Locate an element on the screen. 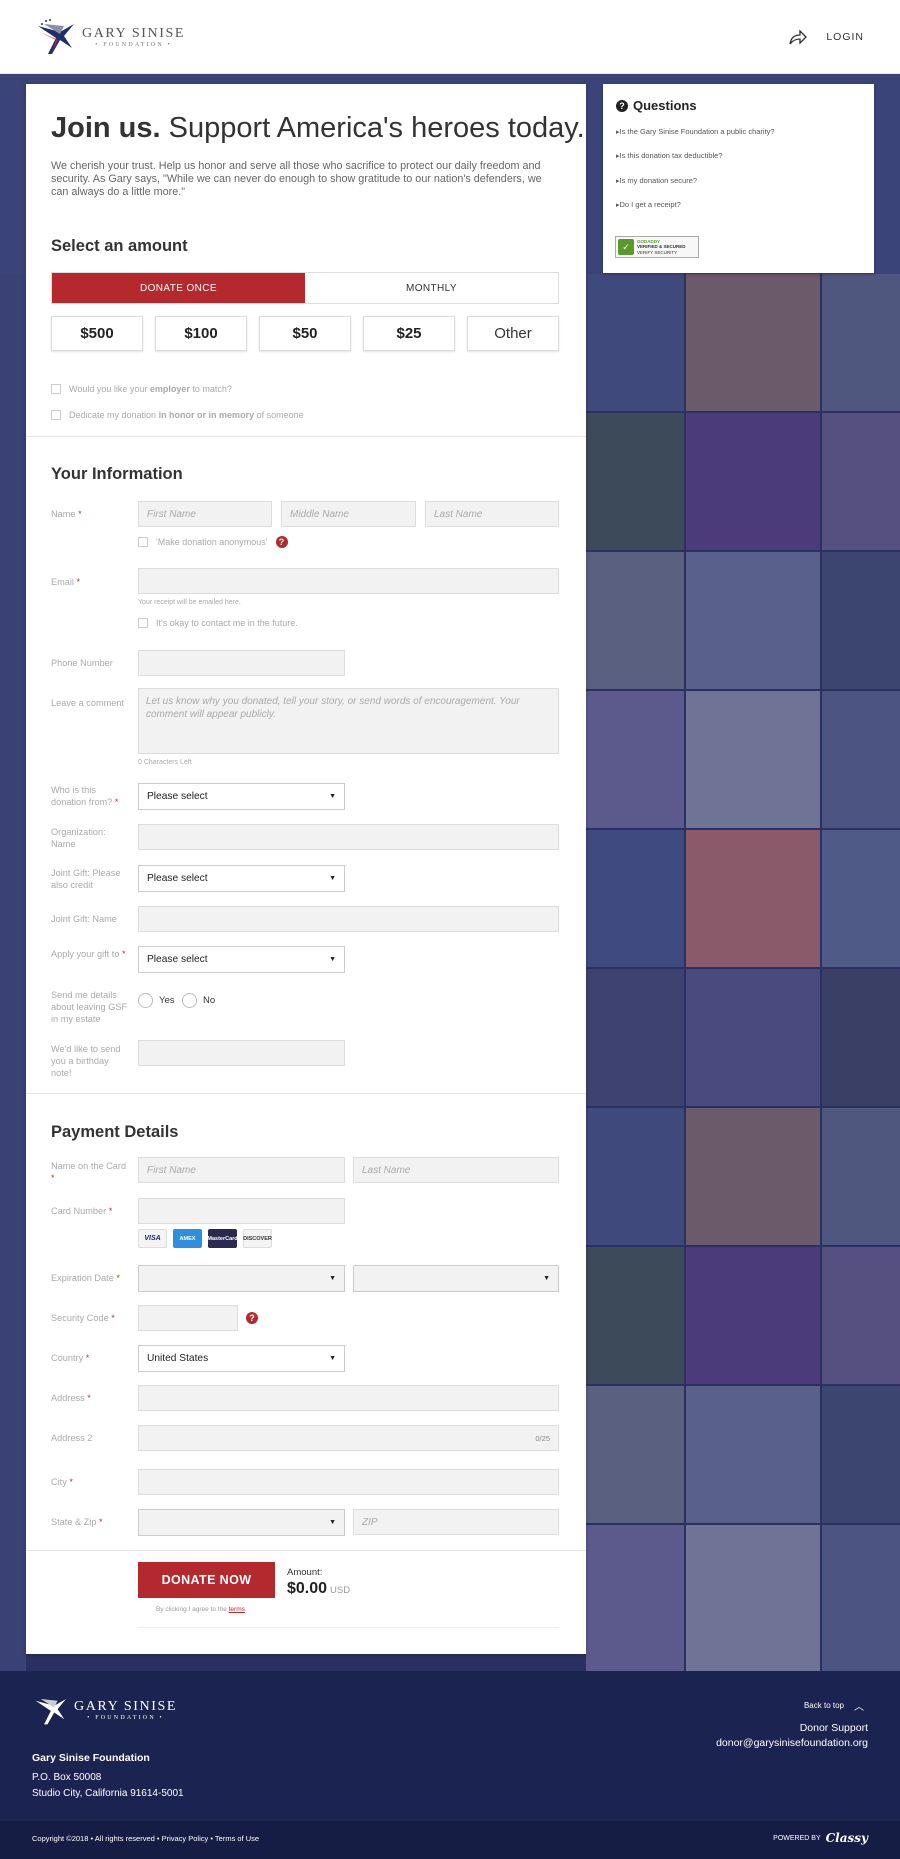  amount-500-button: $500 is located at coordinates (97, 333).